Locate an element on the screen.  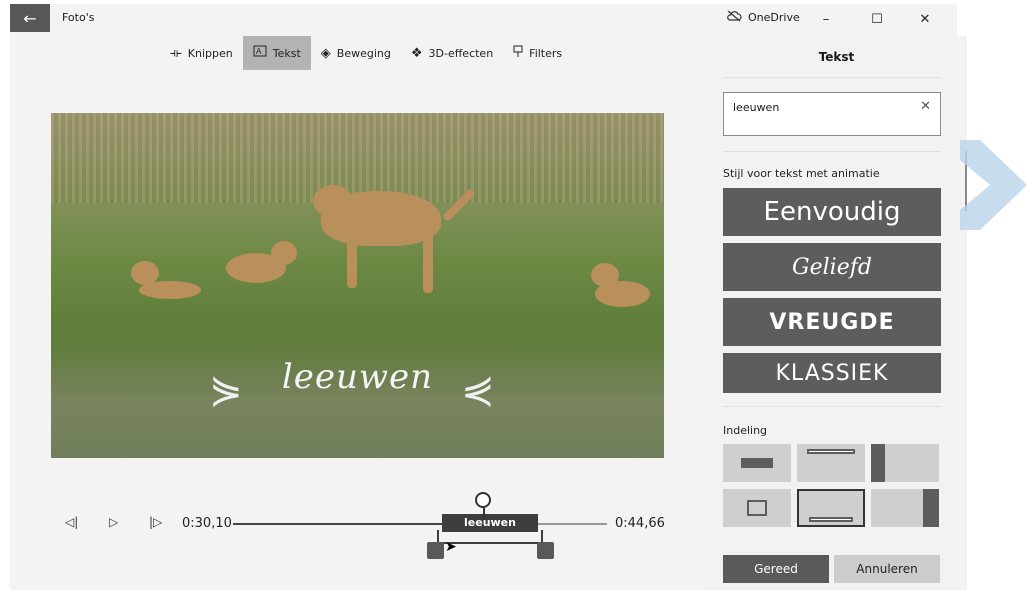
onedrive-status: OneDrive is located at coordinates (763, 17).